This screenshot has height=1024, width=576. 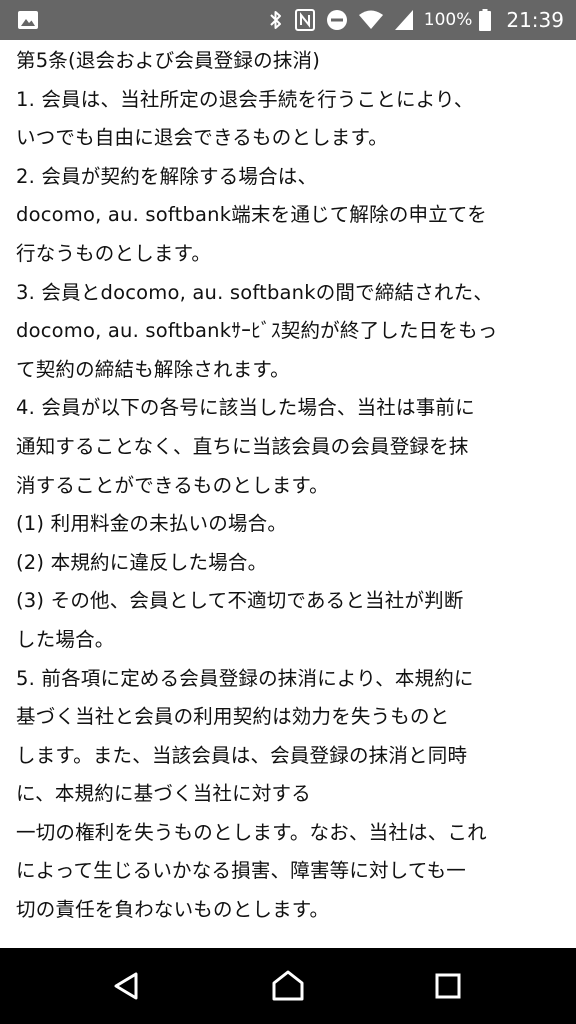 What do you see at coordinates (242, 755) in the screenshot?
I see `article-line: します。また、当該会員は、会員登録の抹消と同時` at bounding box center [242, 755].